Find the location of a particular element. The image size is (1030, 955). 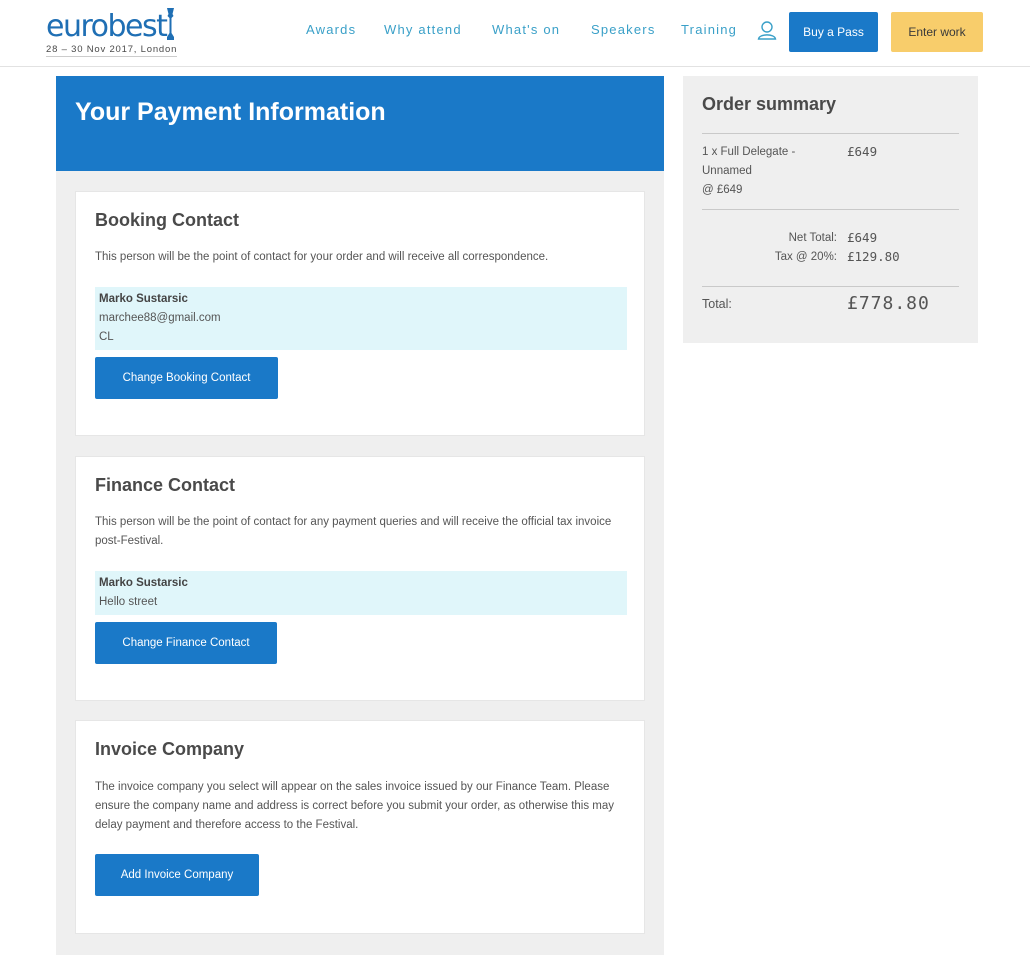

booking-contact-name: Marko Sustarsic is located at coordinates (143, 299).